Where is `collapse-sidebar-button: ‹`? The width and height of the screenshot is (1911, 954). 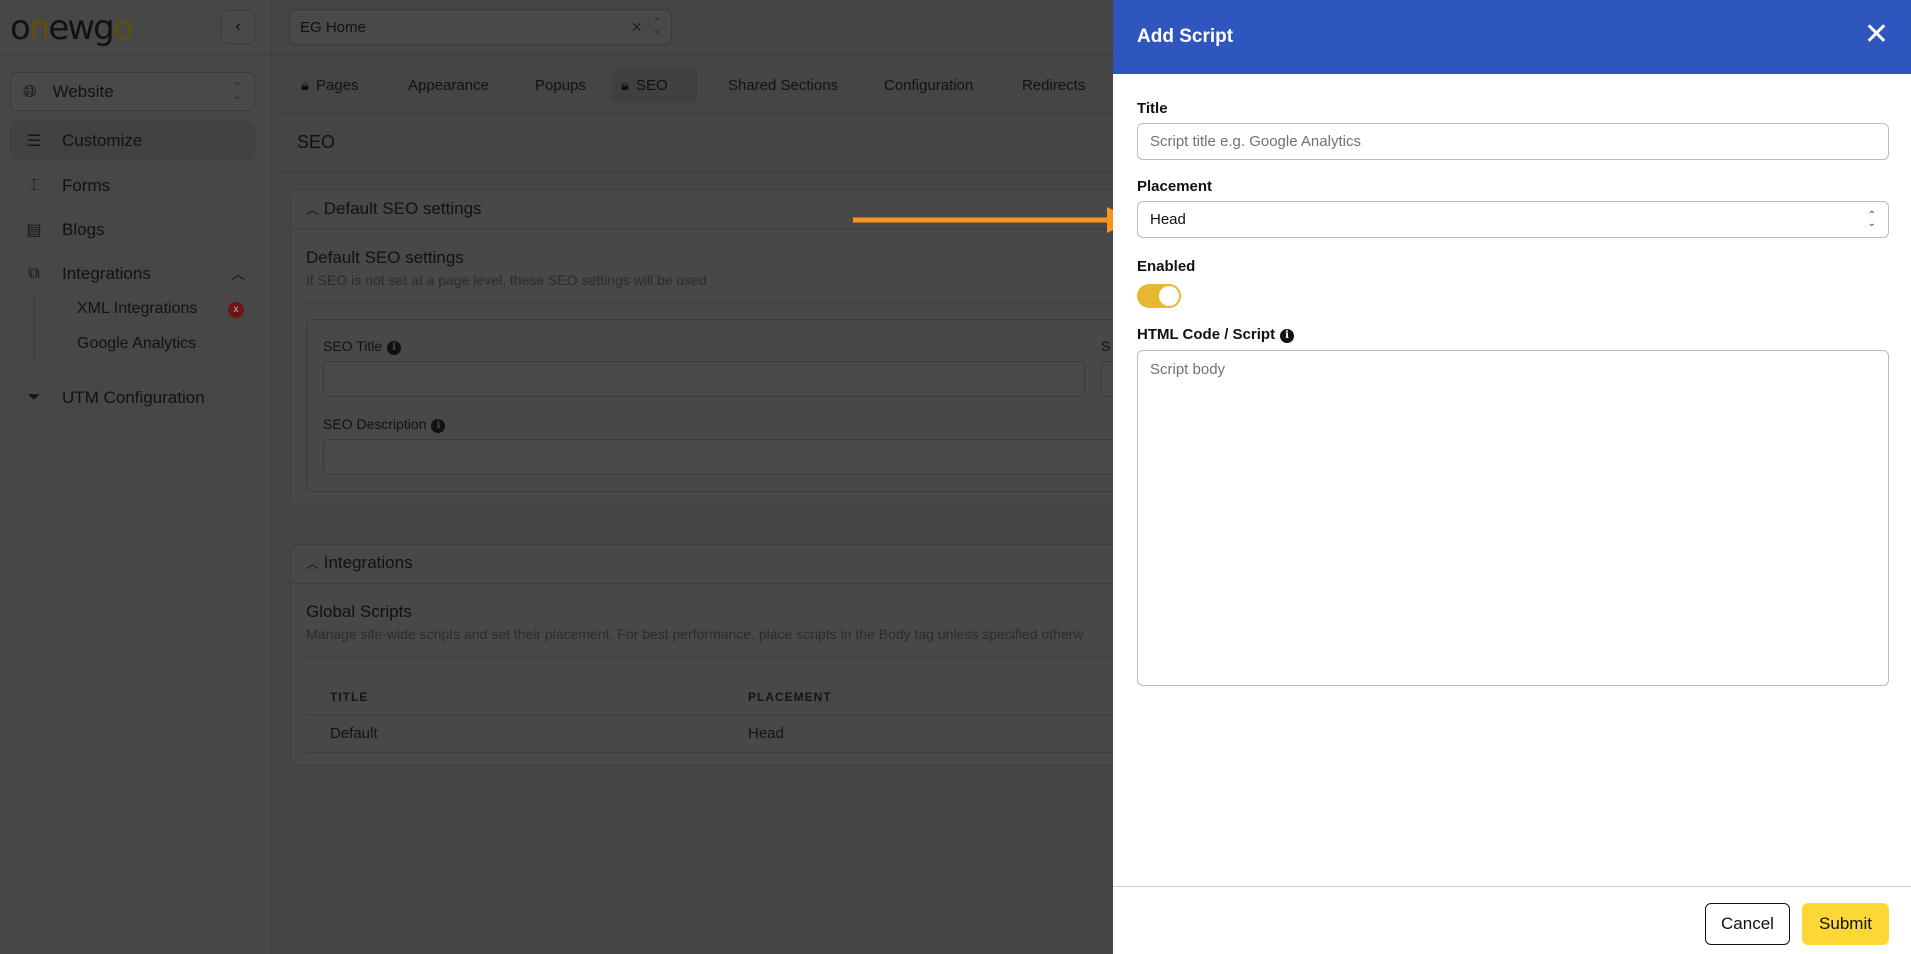
collapse-sidebar-button: ‹ is located at coordinates (238, 27).